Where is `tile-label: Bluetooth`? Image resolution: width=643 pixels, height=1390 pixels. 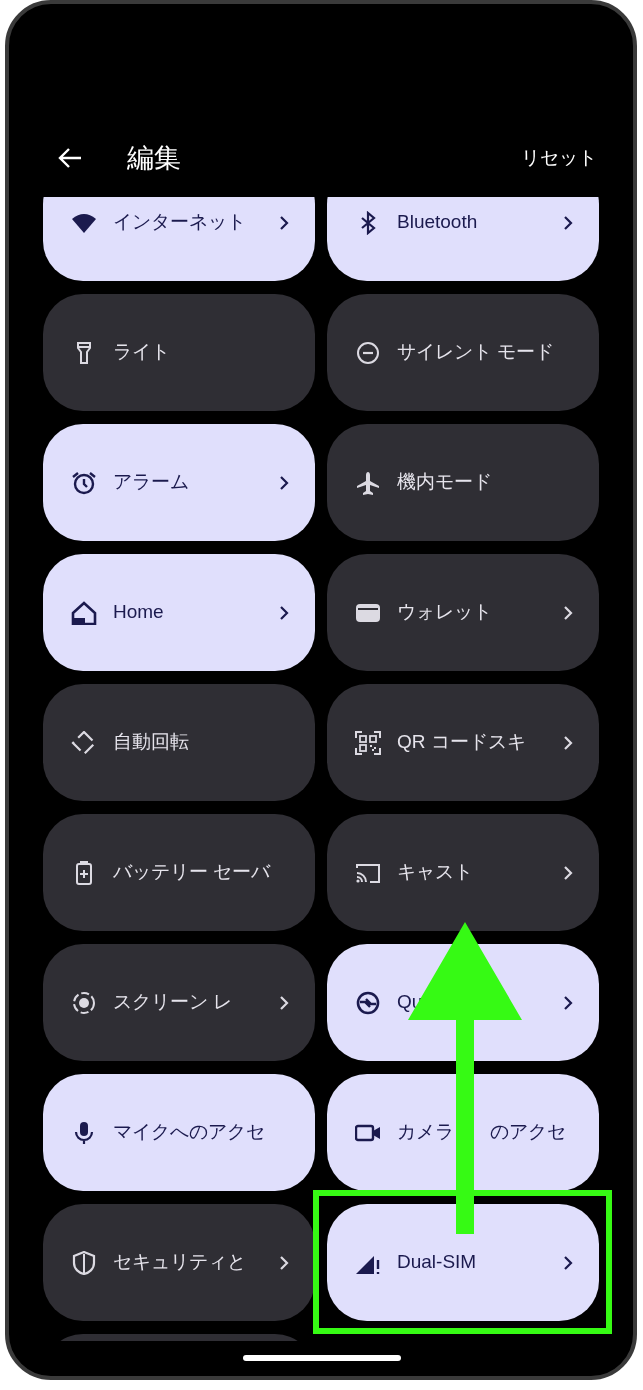 tile-label: Bluetooth is located at coordinates (438, 222).